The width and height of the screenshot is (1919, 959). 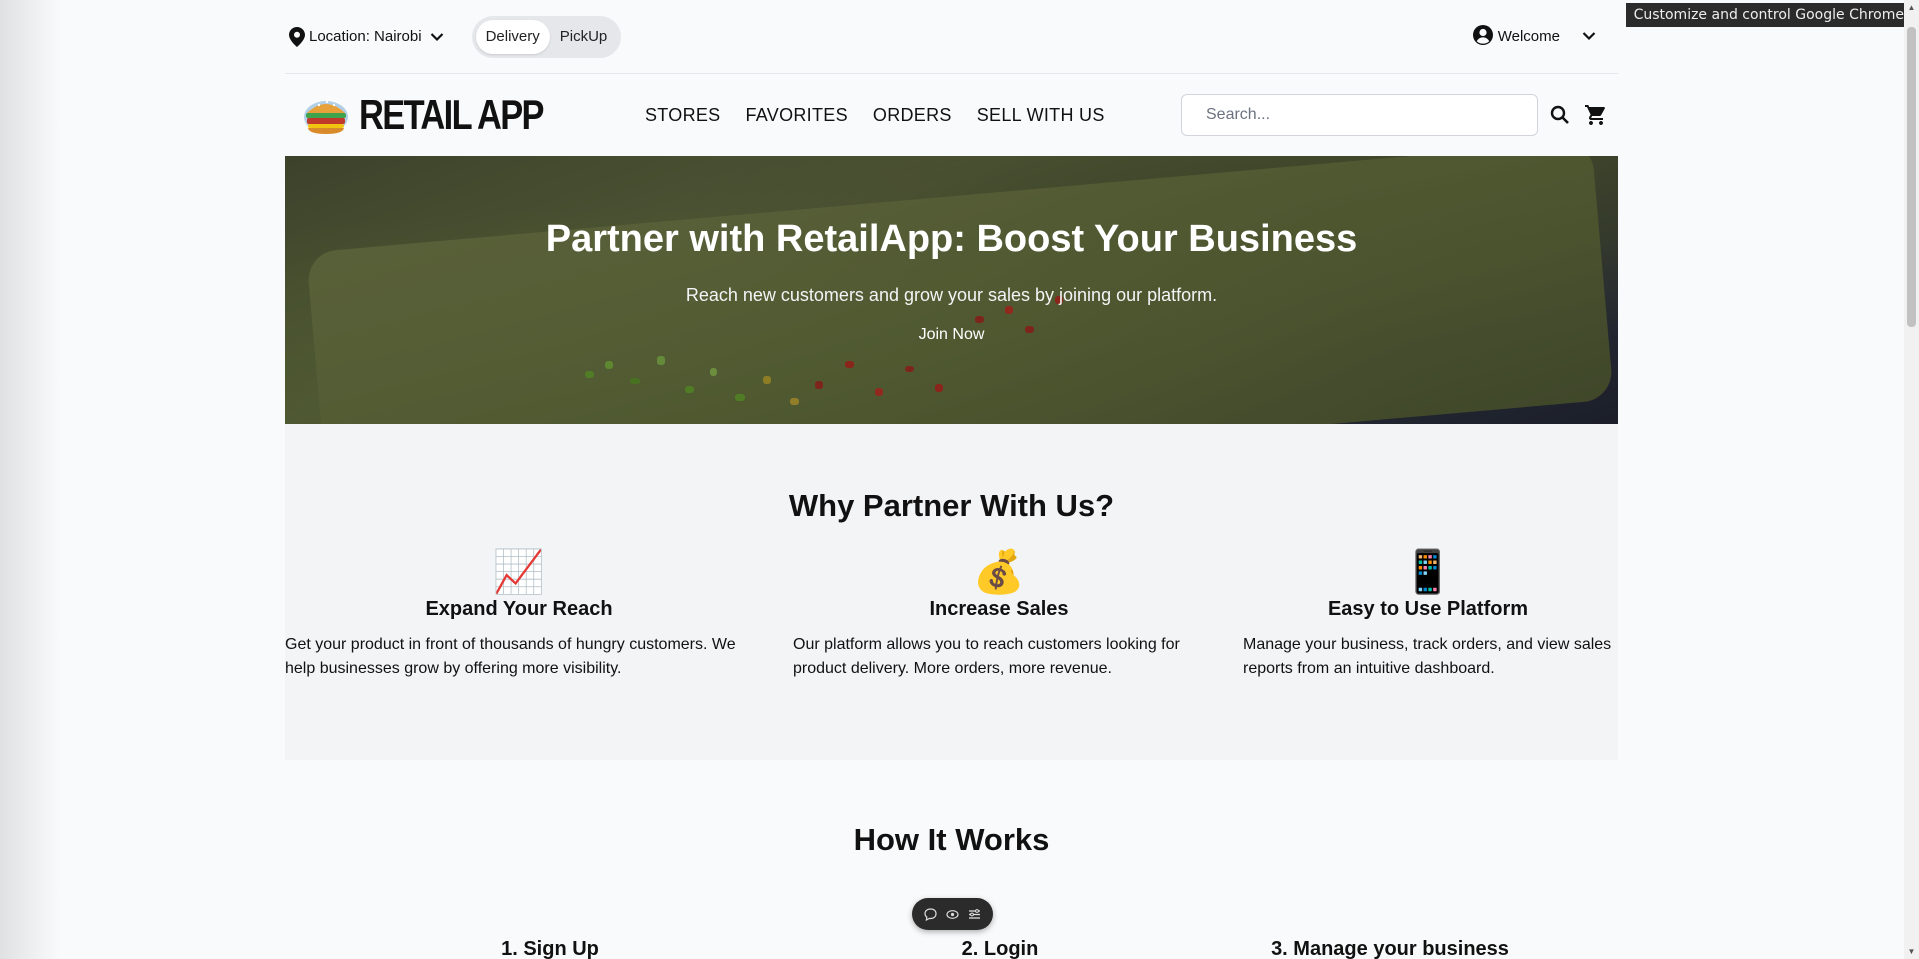 What do you see at coordinates (1428, 571) in the screenshot?
I see `mobile-phone-icon: 📱` at bounding box center [1428, 571].